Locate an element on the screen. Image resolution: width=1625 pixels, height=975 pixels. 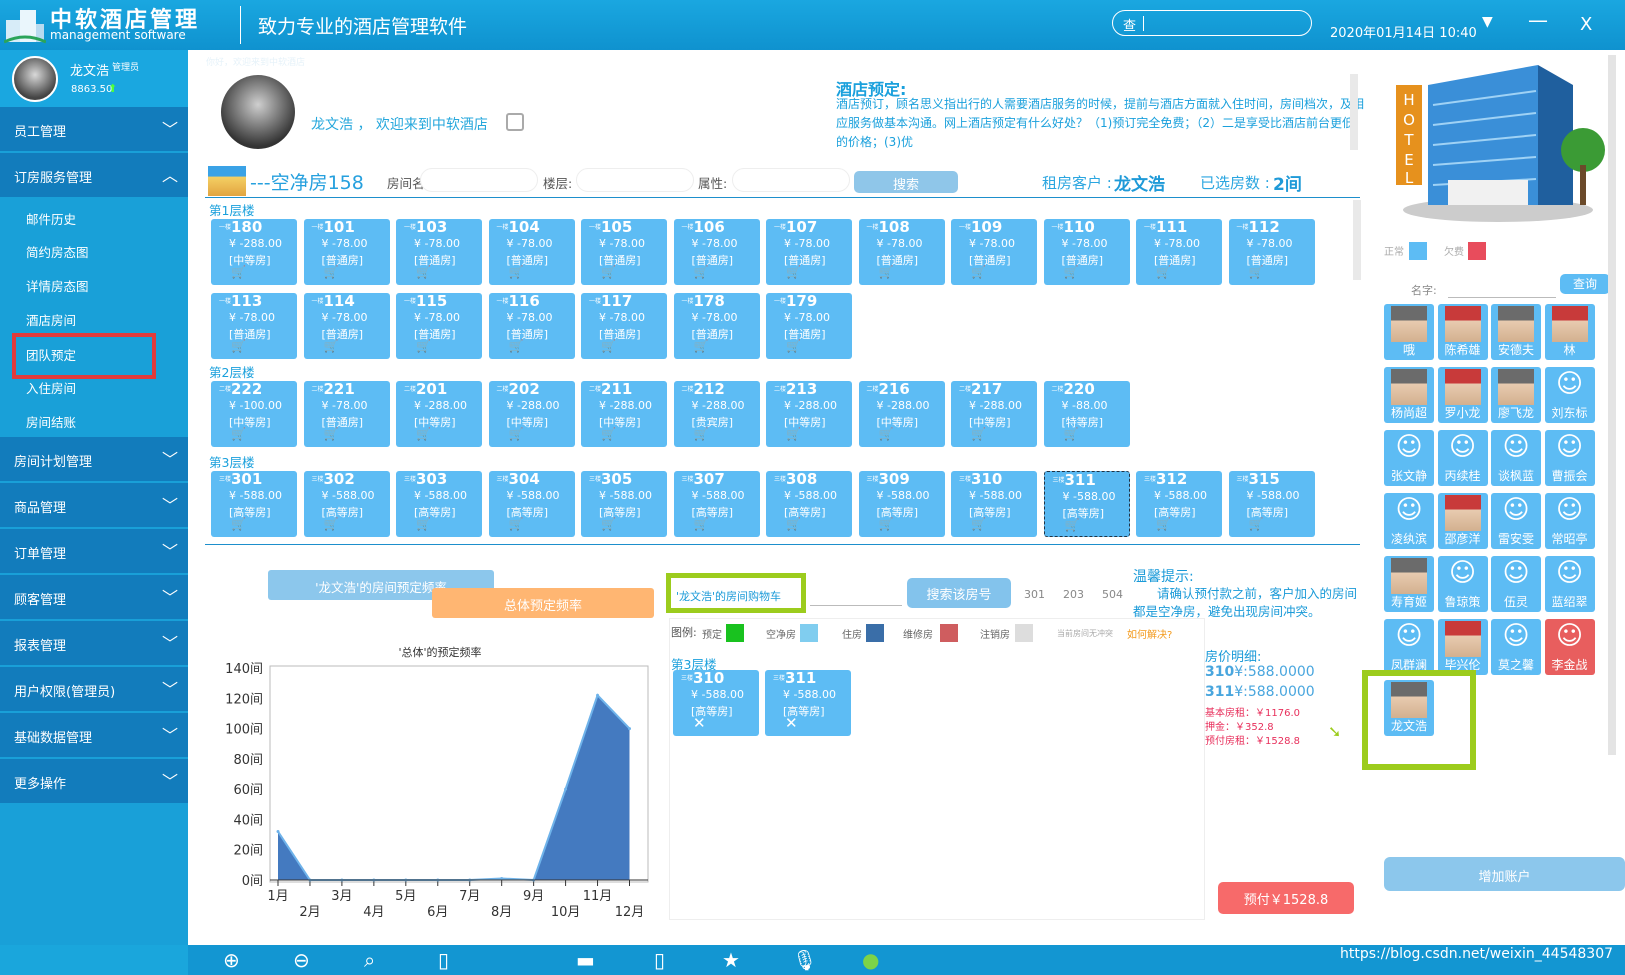
room-card: 一楼 101 ¥ -78.00 [普通房] 🛒 is located at coordinates (346, 251).